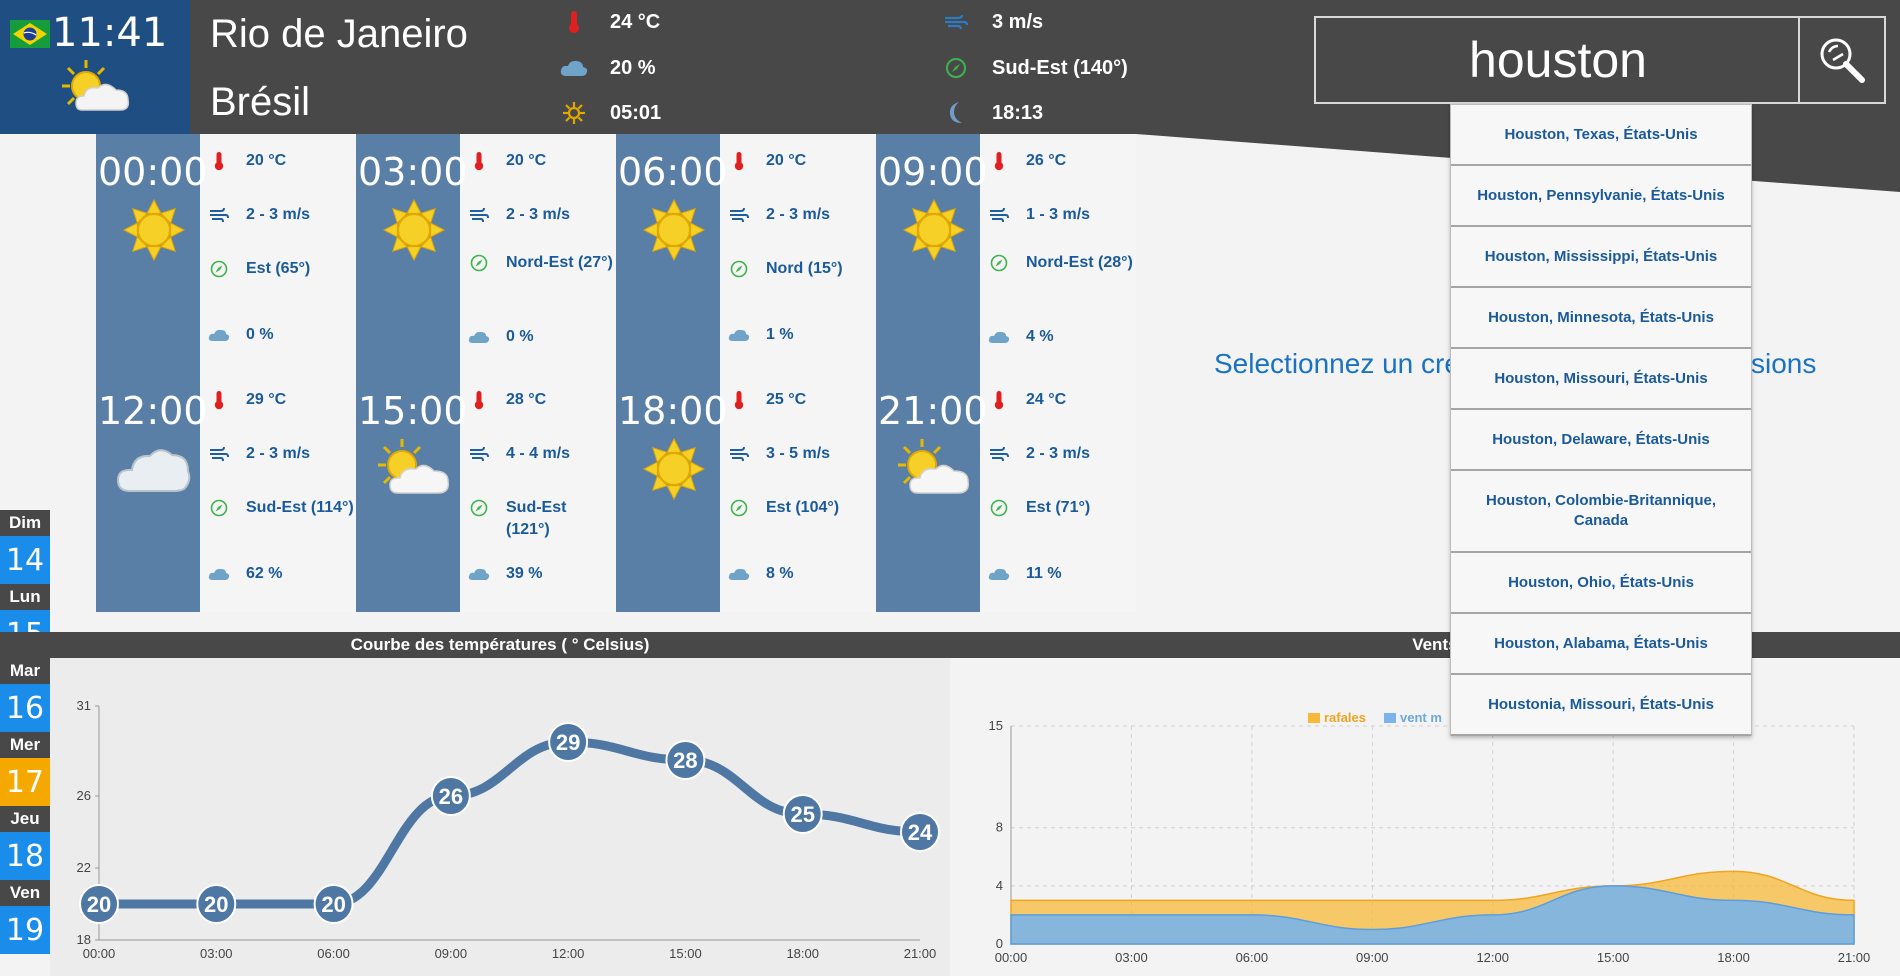 This screenshot has width=1900, height=976. What do you see at coordinates (610, 22) in the screenshot?
I see `current-temperature: 24 °C` at bounding box center [610, 22].